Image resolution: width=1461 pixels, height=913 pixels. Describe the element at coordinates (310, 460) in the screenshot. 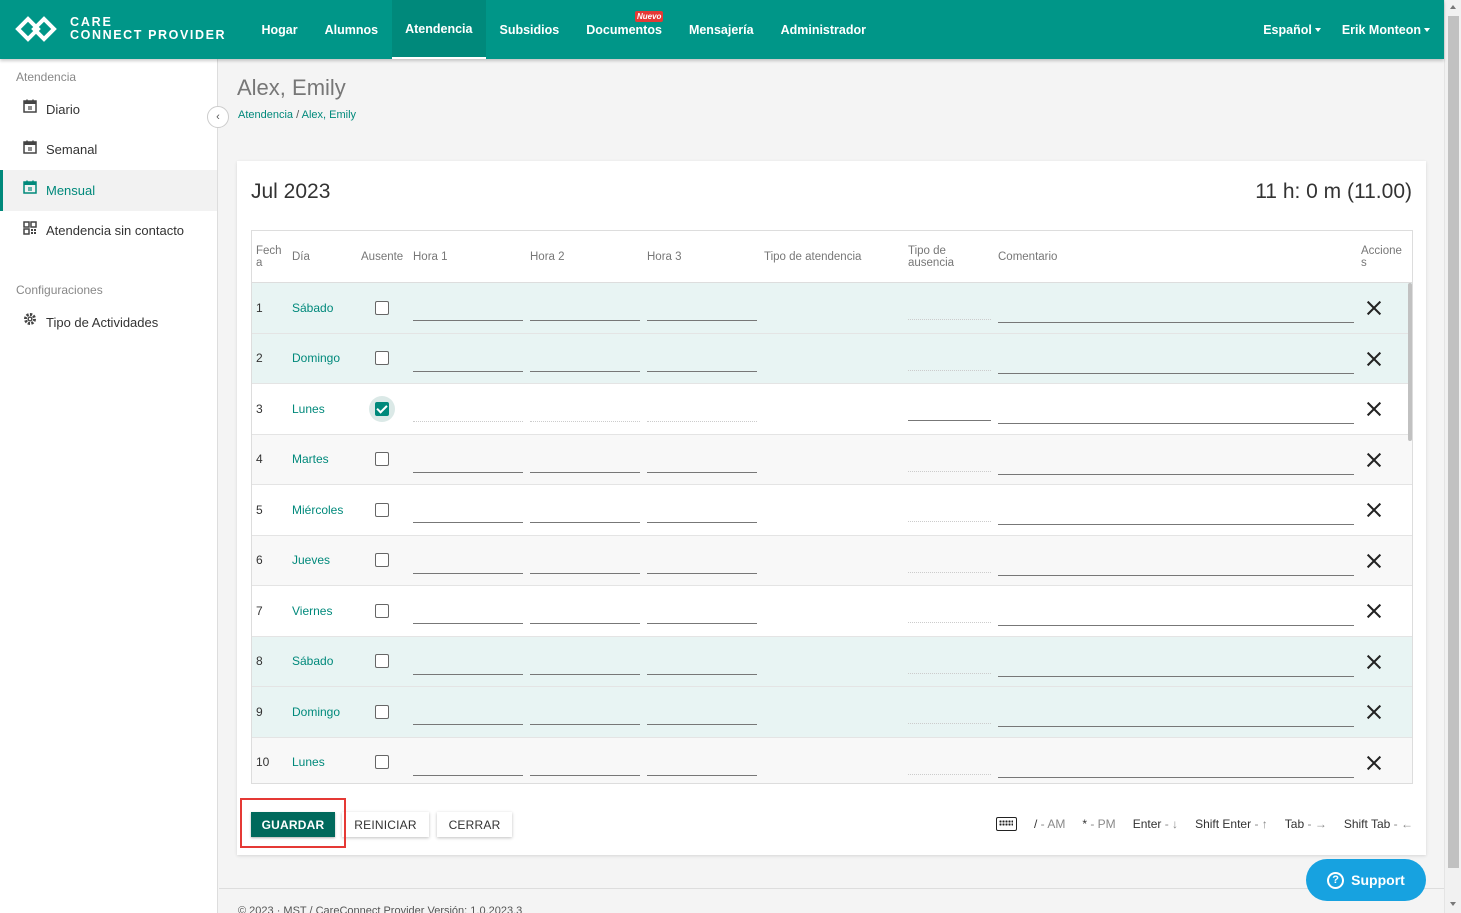

I see `cell-dia: Martes` at that location.